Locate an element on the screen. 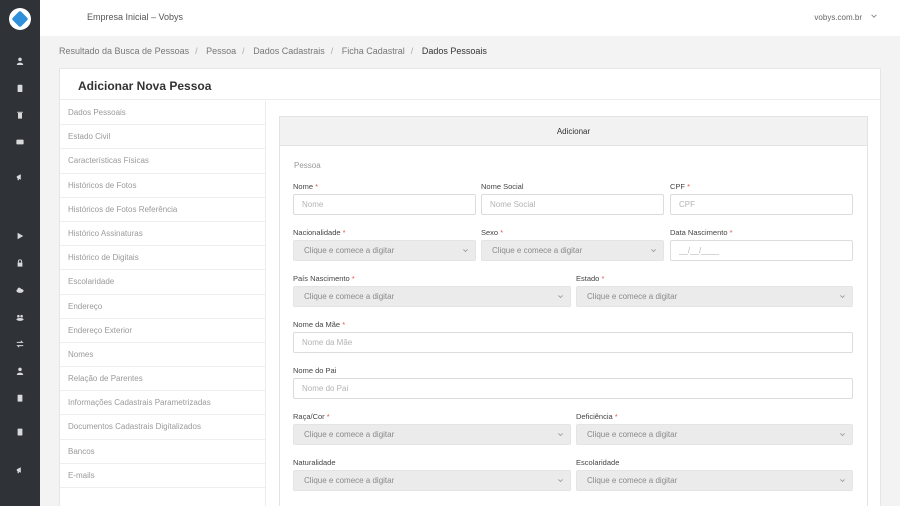  group-icon is located at coordinates (20, 317).